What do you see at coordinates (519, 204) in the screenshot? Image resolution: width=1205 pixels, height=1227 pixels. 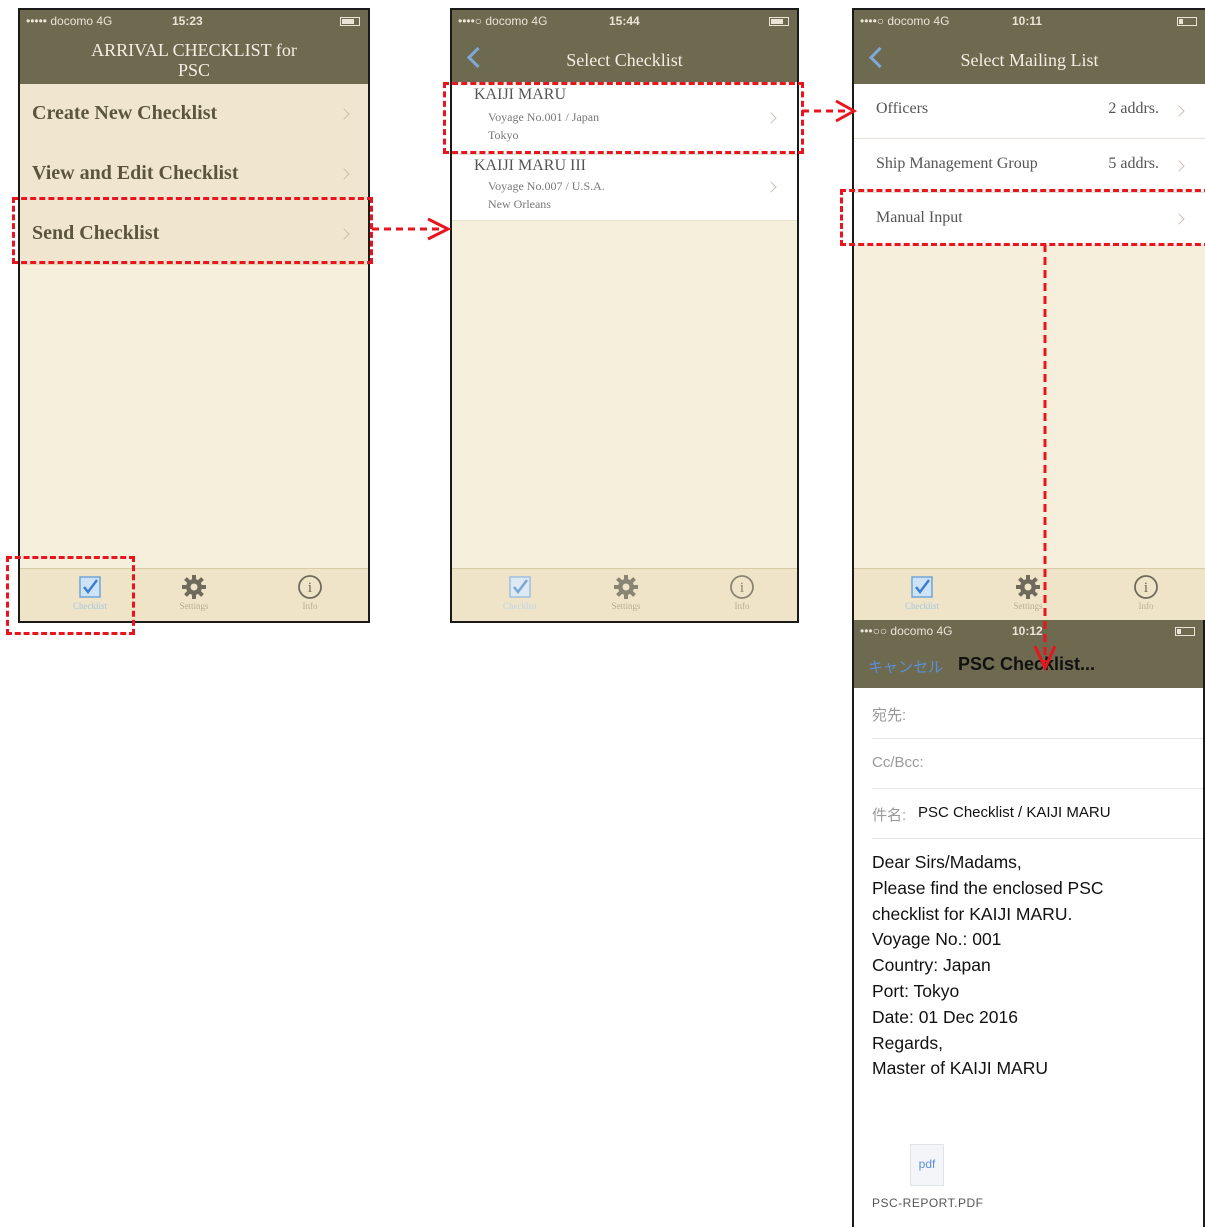 I see `checklist-port: New Orleans` at bounding box center [519, 204].